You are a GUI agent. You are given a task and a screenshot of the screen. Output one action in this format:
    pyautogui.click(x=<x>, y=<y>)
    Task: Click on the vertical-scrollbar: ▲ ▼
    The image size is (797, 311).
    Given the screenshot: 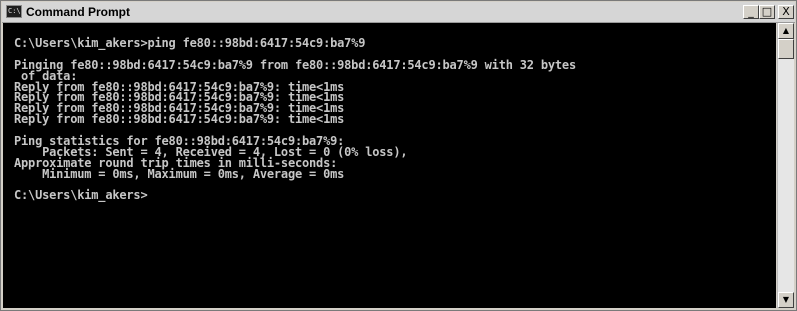 What is the action you would take?
    pyautogui.click(x=785, y=165)
    